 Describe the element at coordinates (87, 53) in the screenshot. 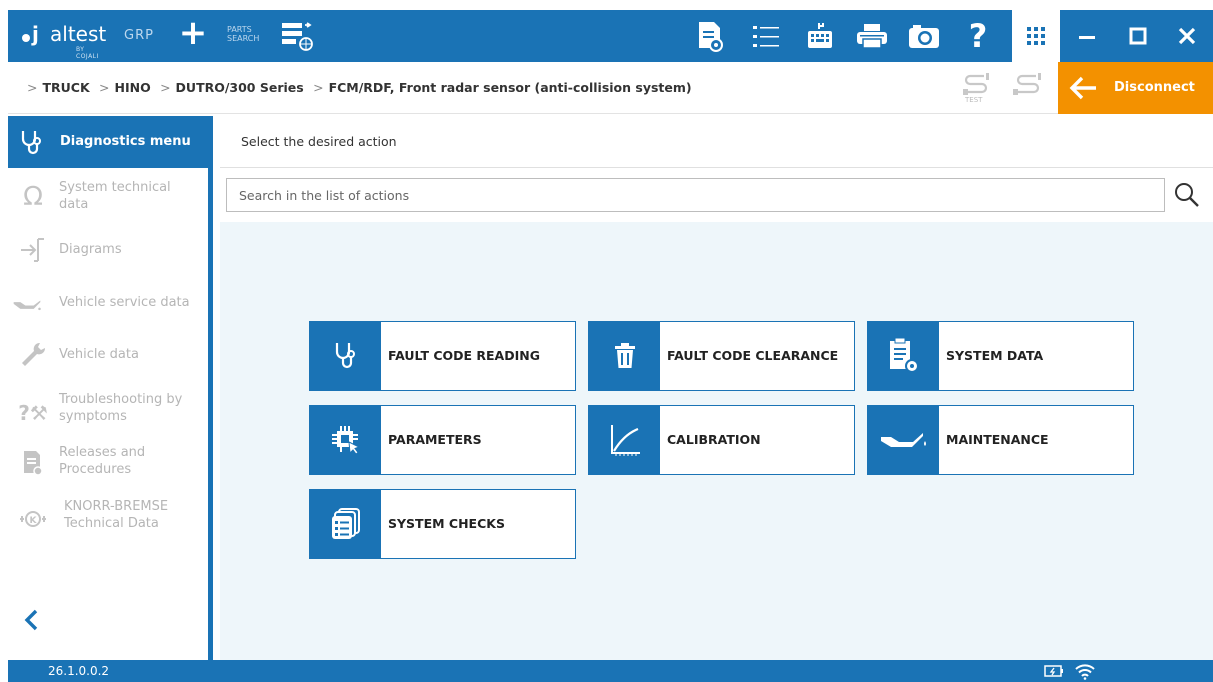

I see `logo-sub: BY COJALI` at that location.